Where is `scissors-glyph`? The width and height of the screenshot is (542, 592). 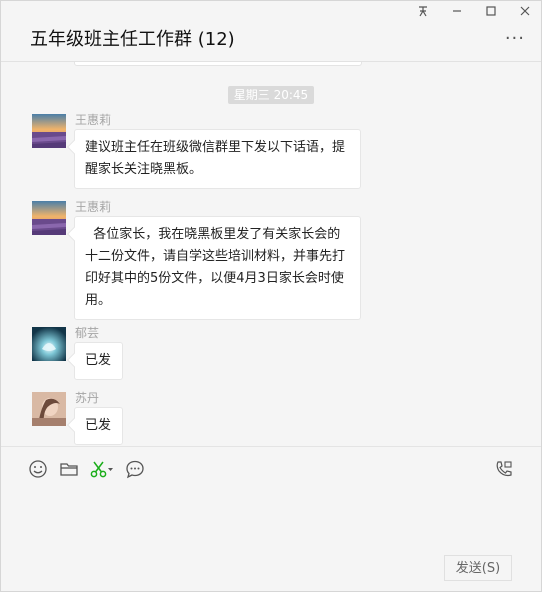 scissors-glyph is located at coordinates (101, 469).